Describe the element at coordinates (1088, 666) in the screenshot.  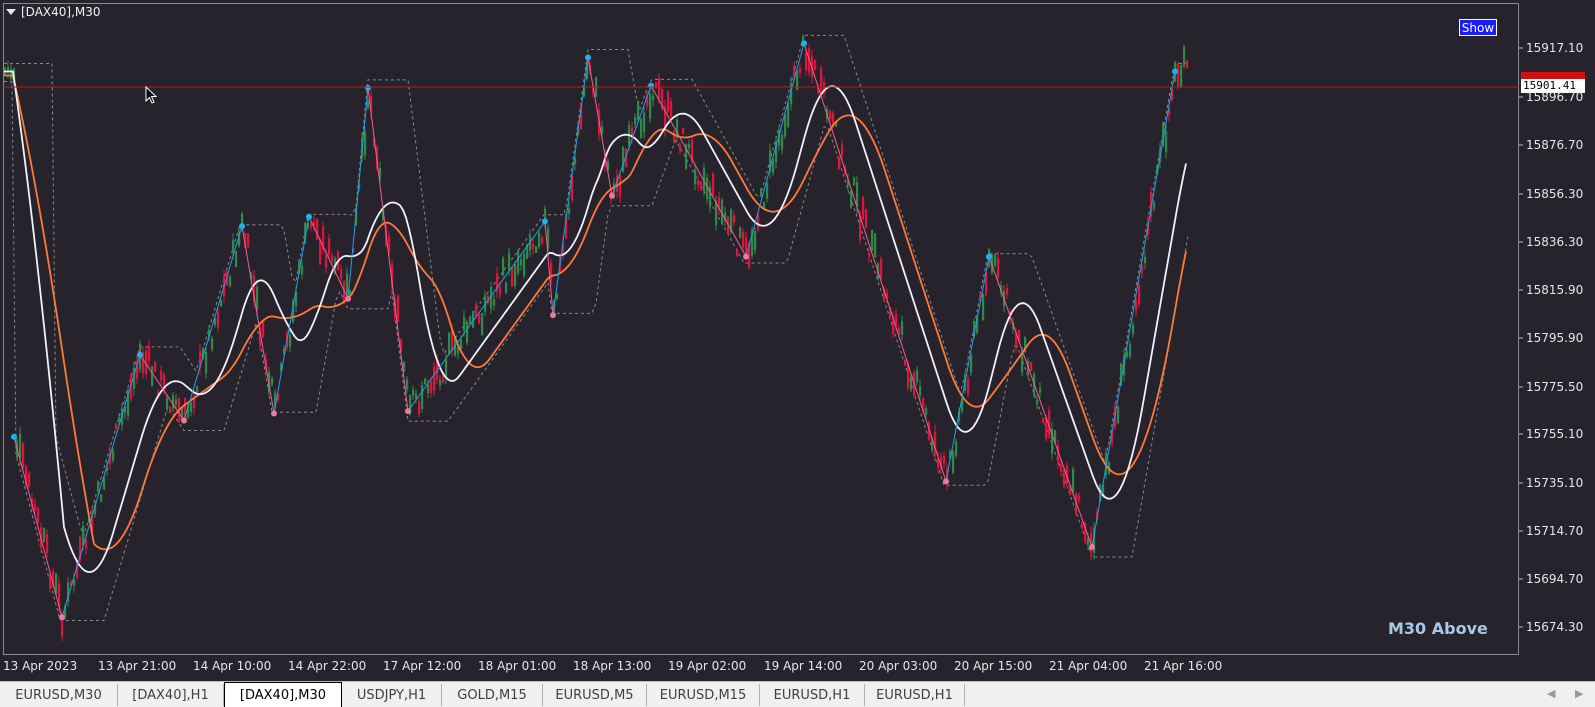
I see `time-axis-label: 21 Apr 04:00` at that location.